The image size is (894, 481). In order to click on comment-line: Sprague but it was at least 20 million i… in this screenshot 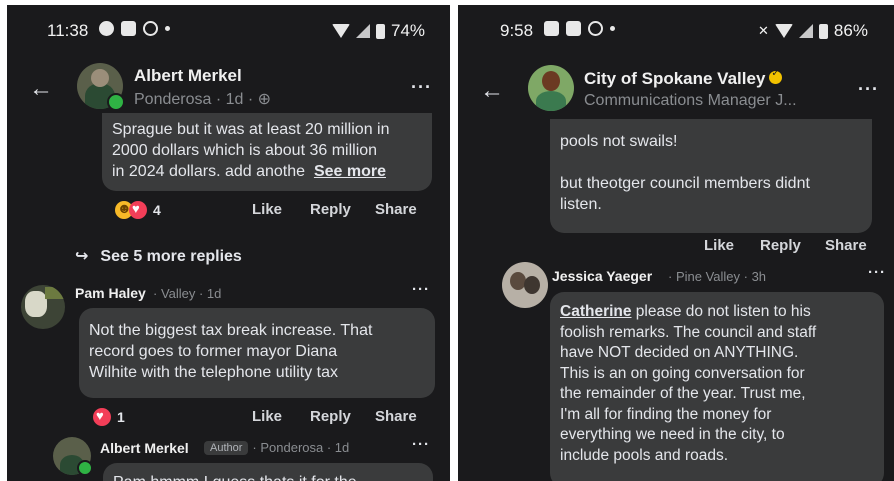, I will do `click(251, 129)`.